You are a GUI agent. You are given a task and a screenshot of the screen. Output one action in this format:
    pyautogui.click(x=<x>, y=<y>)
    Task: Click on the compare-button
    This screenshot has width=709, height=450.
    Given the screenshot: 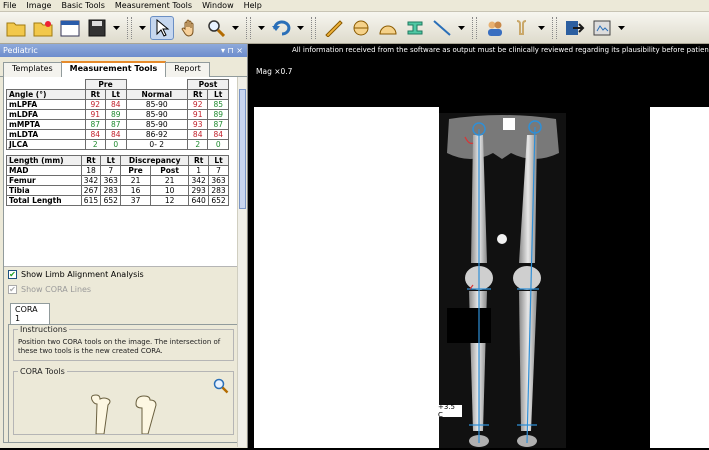 What is the action you would take?
    pyautogui.click(x=495, y=28)
    